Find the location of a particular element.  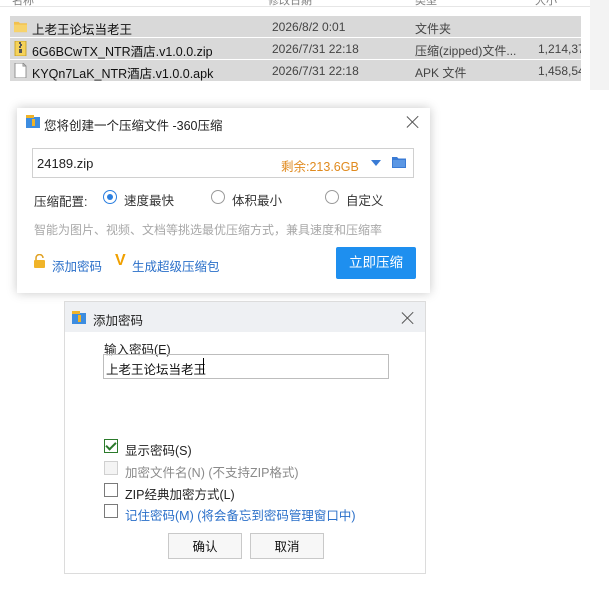

column-header-row: 名称 修改日期 类型 大小 is located at coordinates (304, 3).